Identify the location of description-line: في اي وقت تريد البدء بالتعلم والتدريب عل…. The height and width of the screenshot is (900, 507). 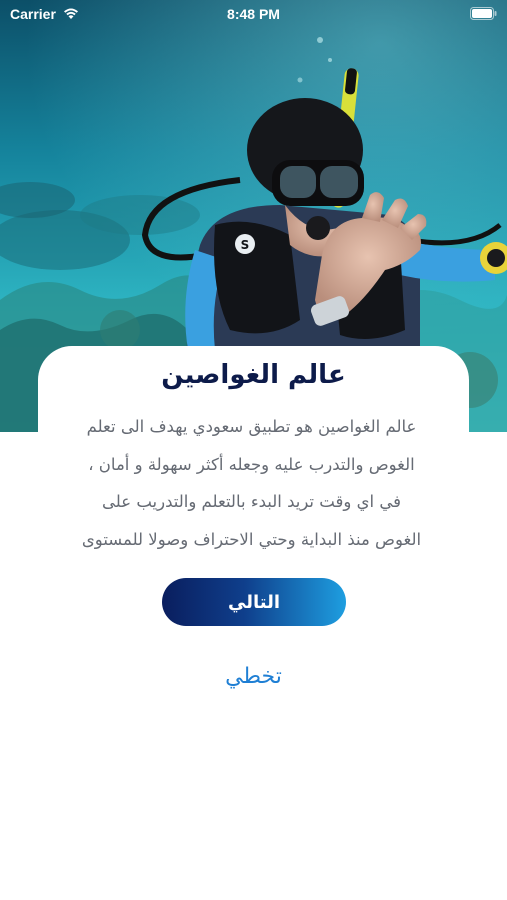
(251, 501).